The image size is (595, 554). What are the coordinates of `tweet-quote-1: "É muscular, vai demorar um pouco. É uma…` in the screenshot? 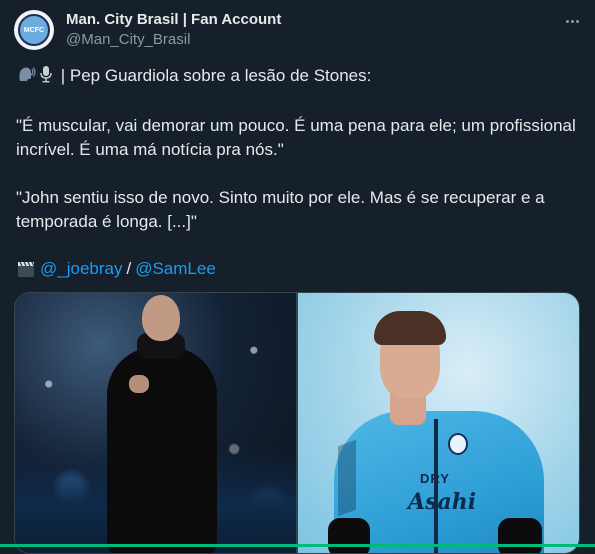 It's located at (298, 137).